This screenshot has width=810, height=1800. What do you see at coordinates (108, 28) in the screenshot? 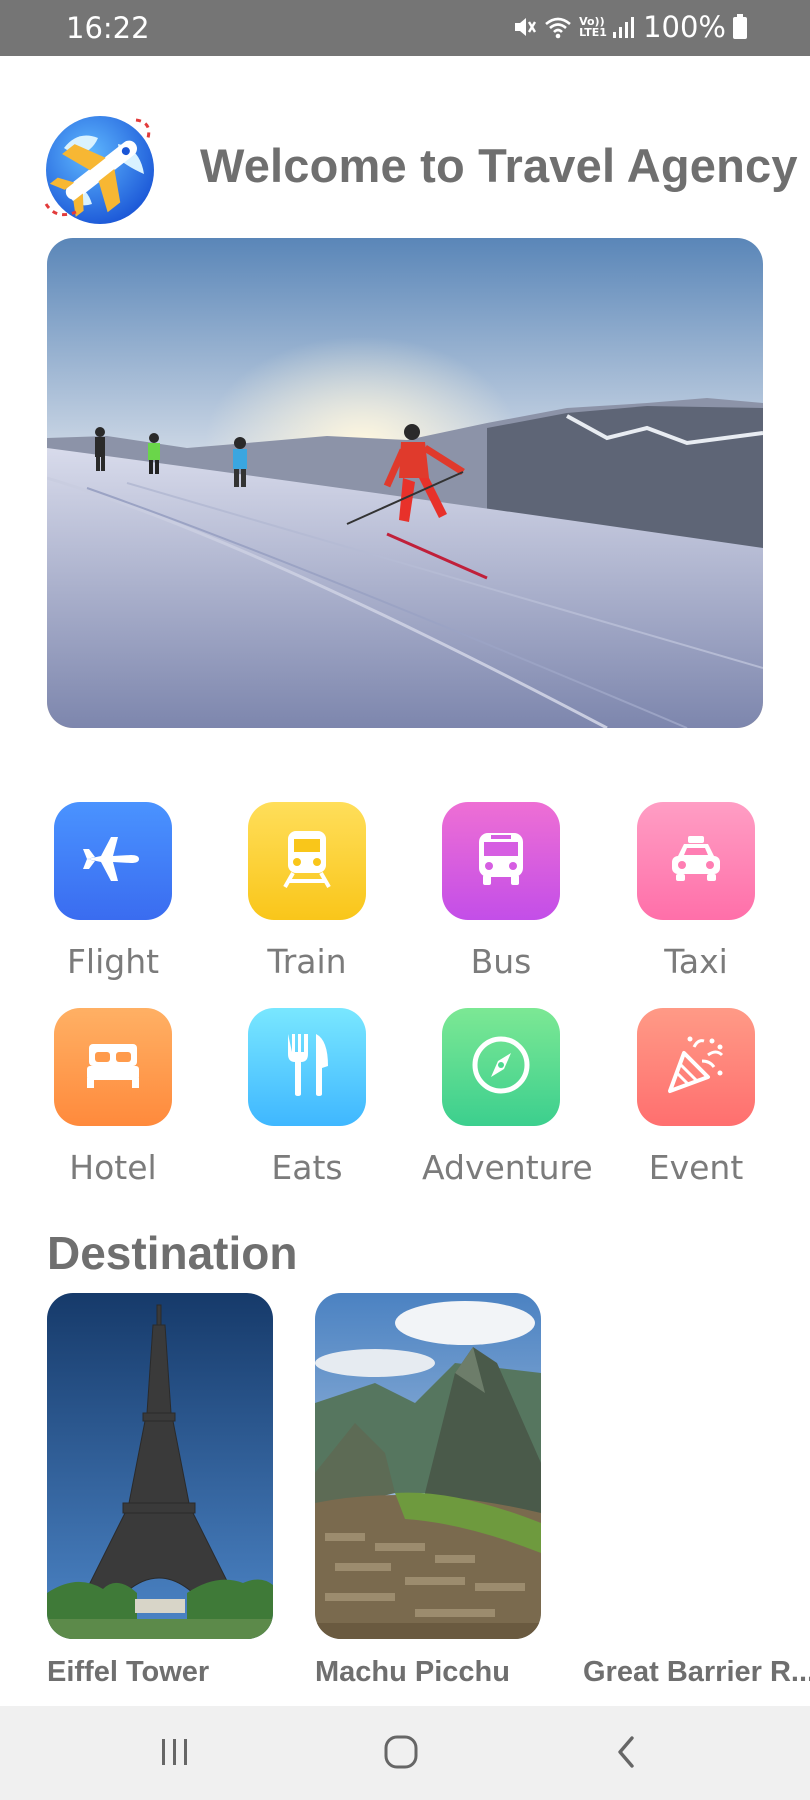
I see `status-time: 16:22` at bounding box center [108, 28].